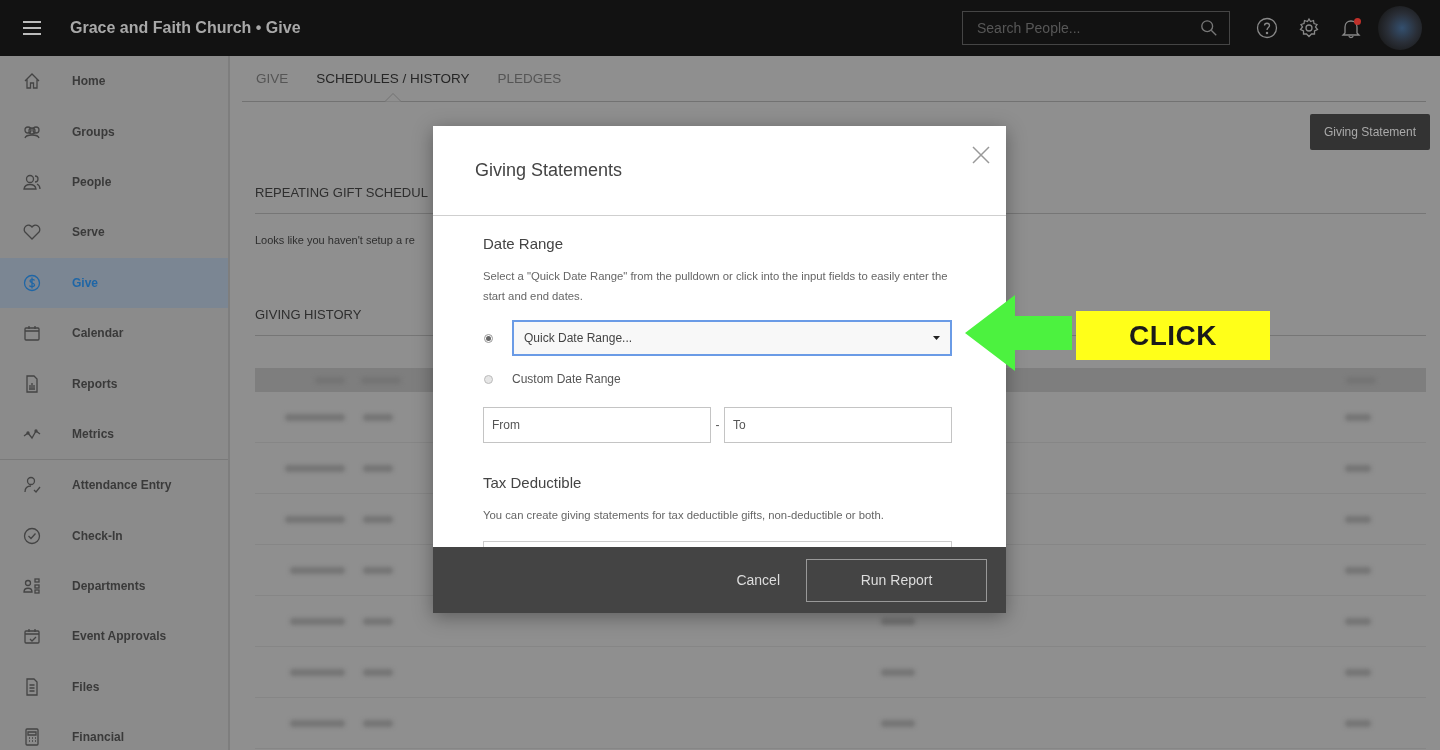  Describe the element at coordinates (716, 286) in the screenshot. I see `section-description: Select a "Quick Date Range" from the pulldown or click into the input fields to easily enter the start and end dates.` at that location.